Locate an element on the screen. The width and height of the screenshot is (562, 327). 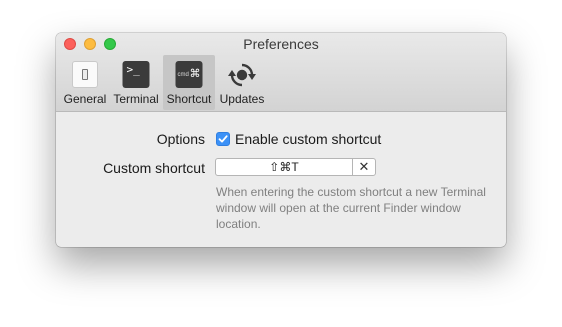
toolbar-item-shortcut: cmd ⌘ Shortcut is located at coordinates (189, 82).